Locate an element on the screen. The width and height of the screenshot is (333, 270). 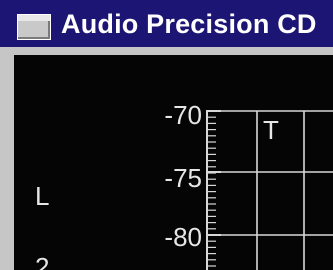
system-menu-icon is located at coordinates (34, 27).